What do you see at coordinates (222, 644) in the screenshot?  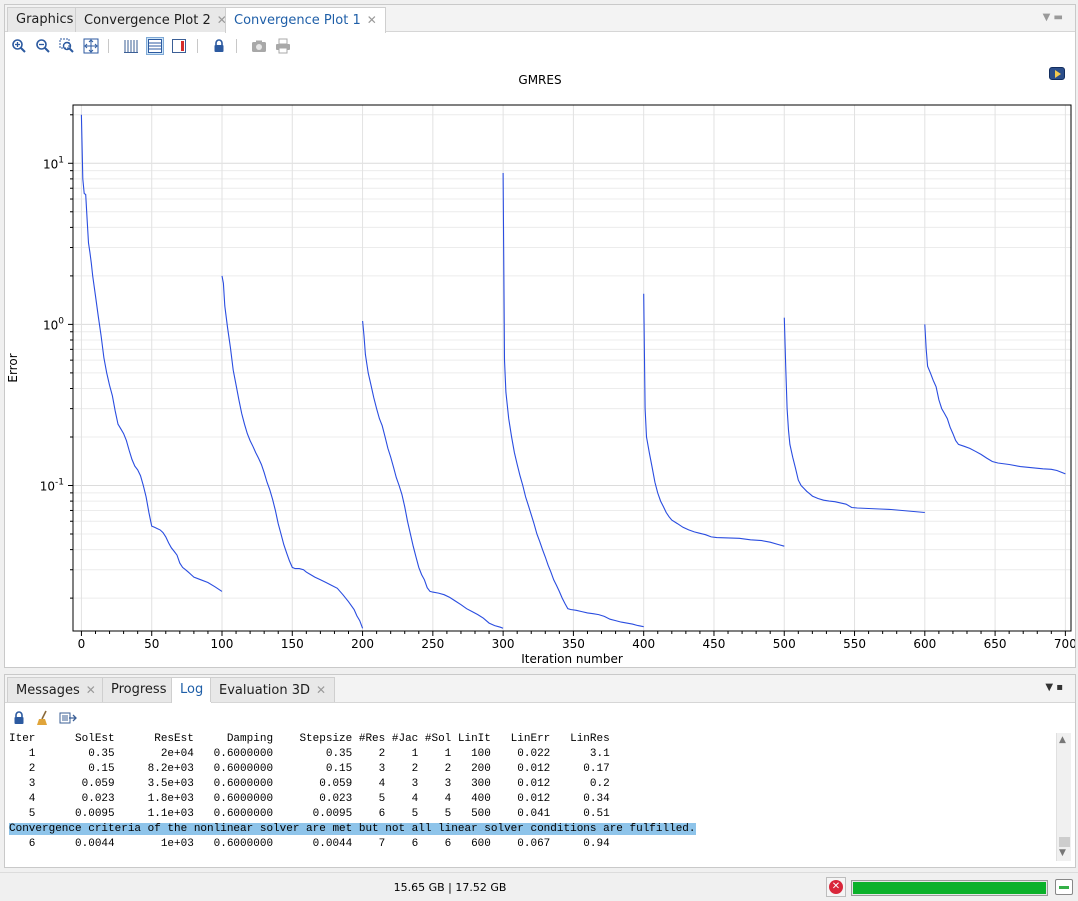 I see `x-tick-label: 100` at bounding box center [222, 644].